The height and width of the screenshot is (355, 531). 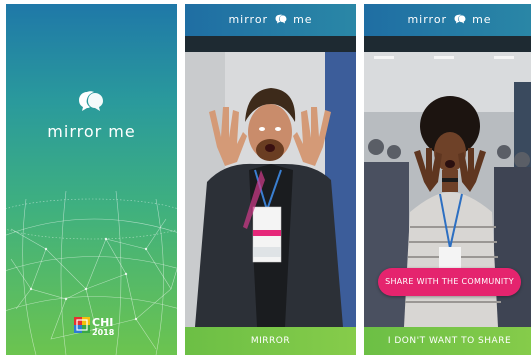 I want to click on mirror-button: MIRROR, so click(x=270, y=341).